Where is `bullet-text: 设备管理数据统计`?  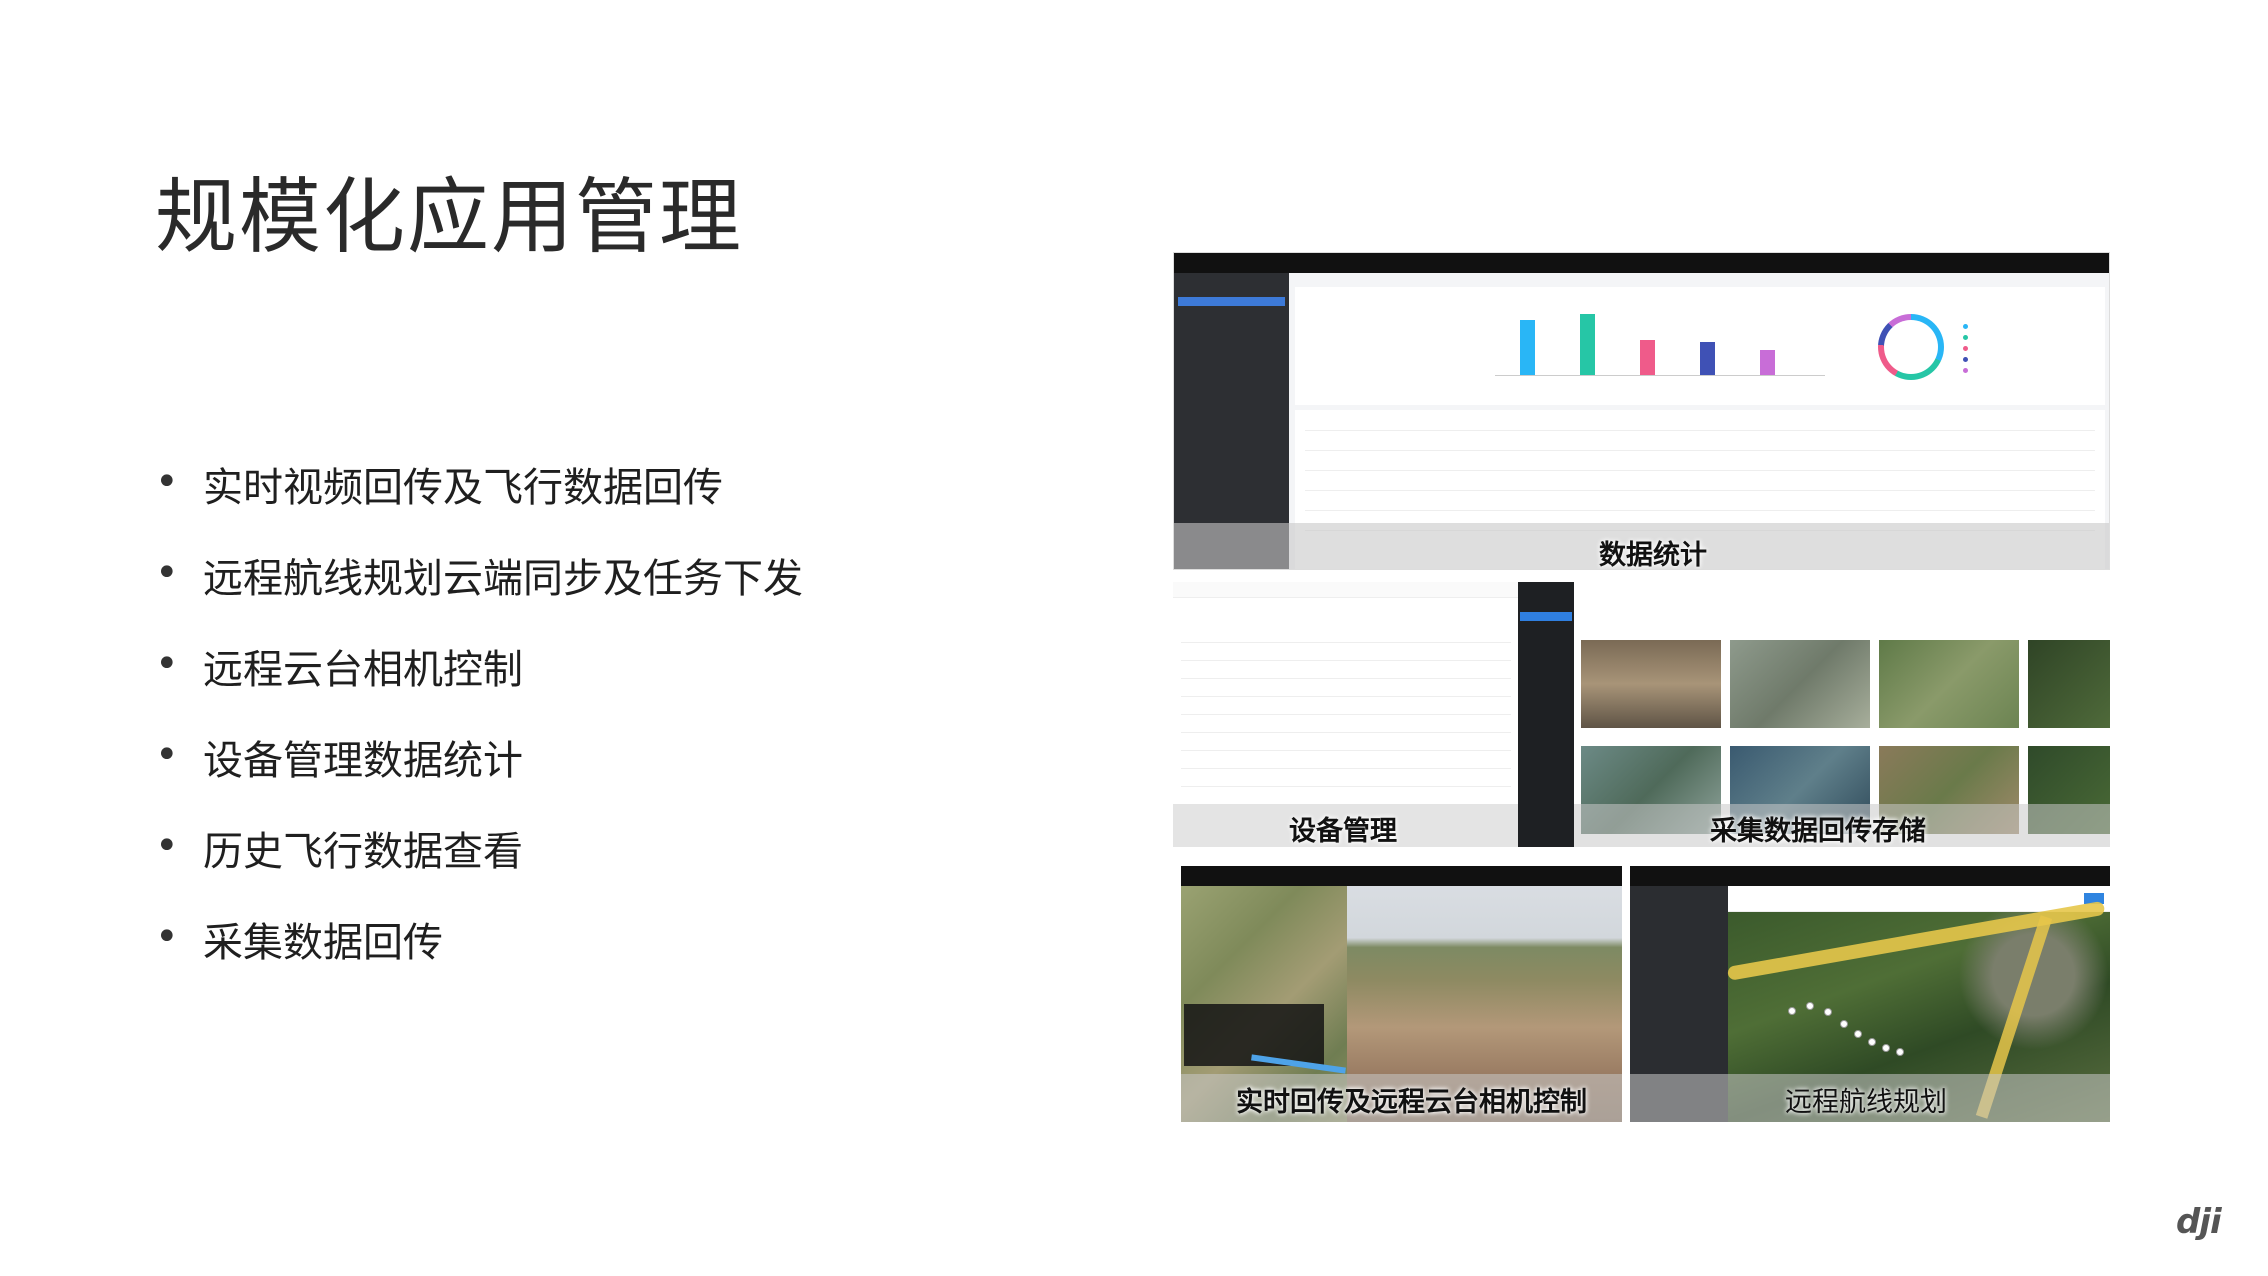 bullet-text: 设备管理数据统计 is located at coordinates (363, 761).